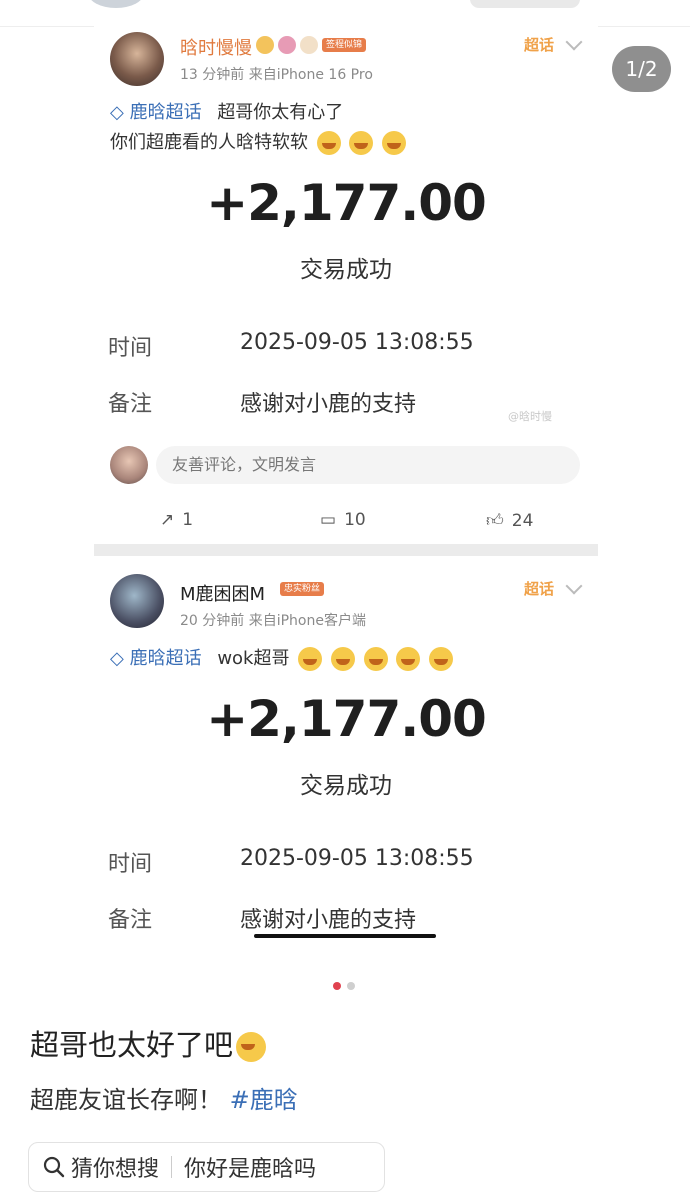  I want to click on avatar, so click(116, 4).